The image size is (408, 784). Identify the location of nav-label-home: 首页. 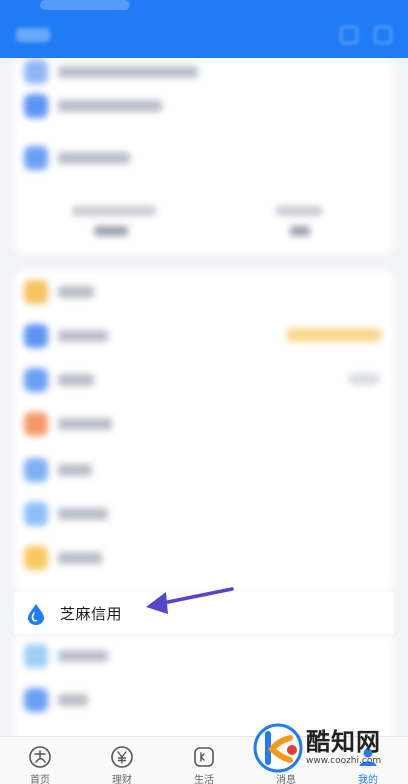
(40, 779).